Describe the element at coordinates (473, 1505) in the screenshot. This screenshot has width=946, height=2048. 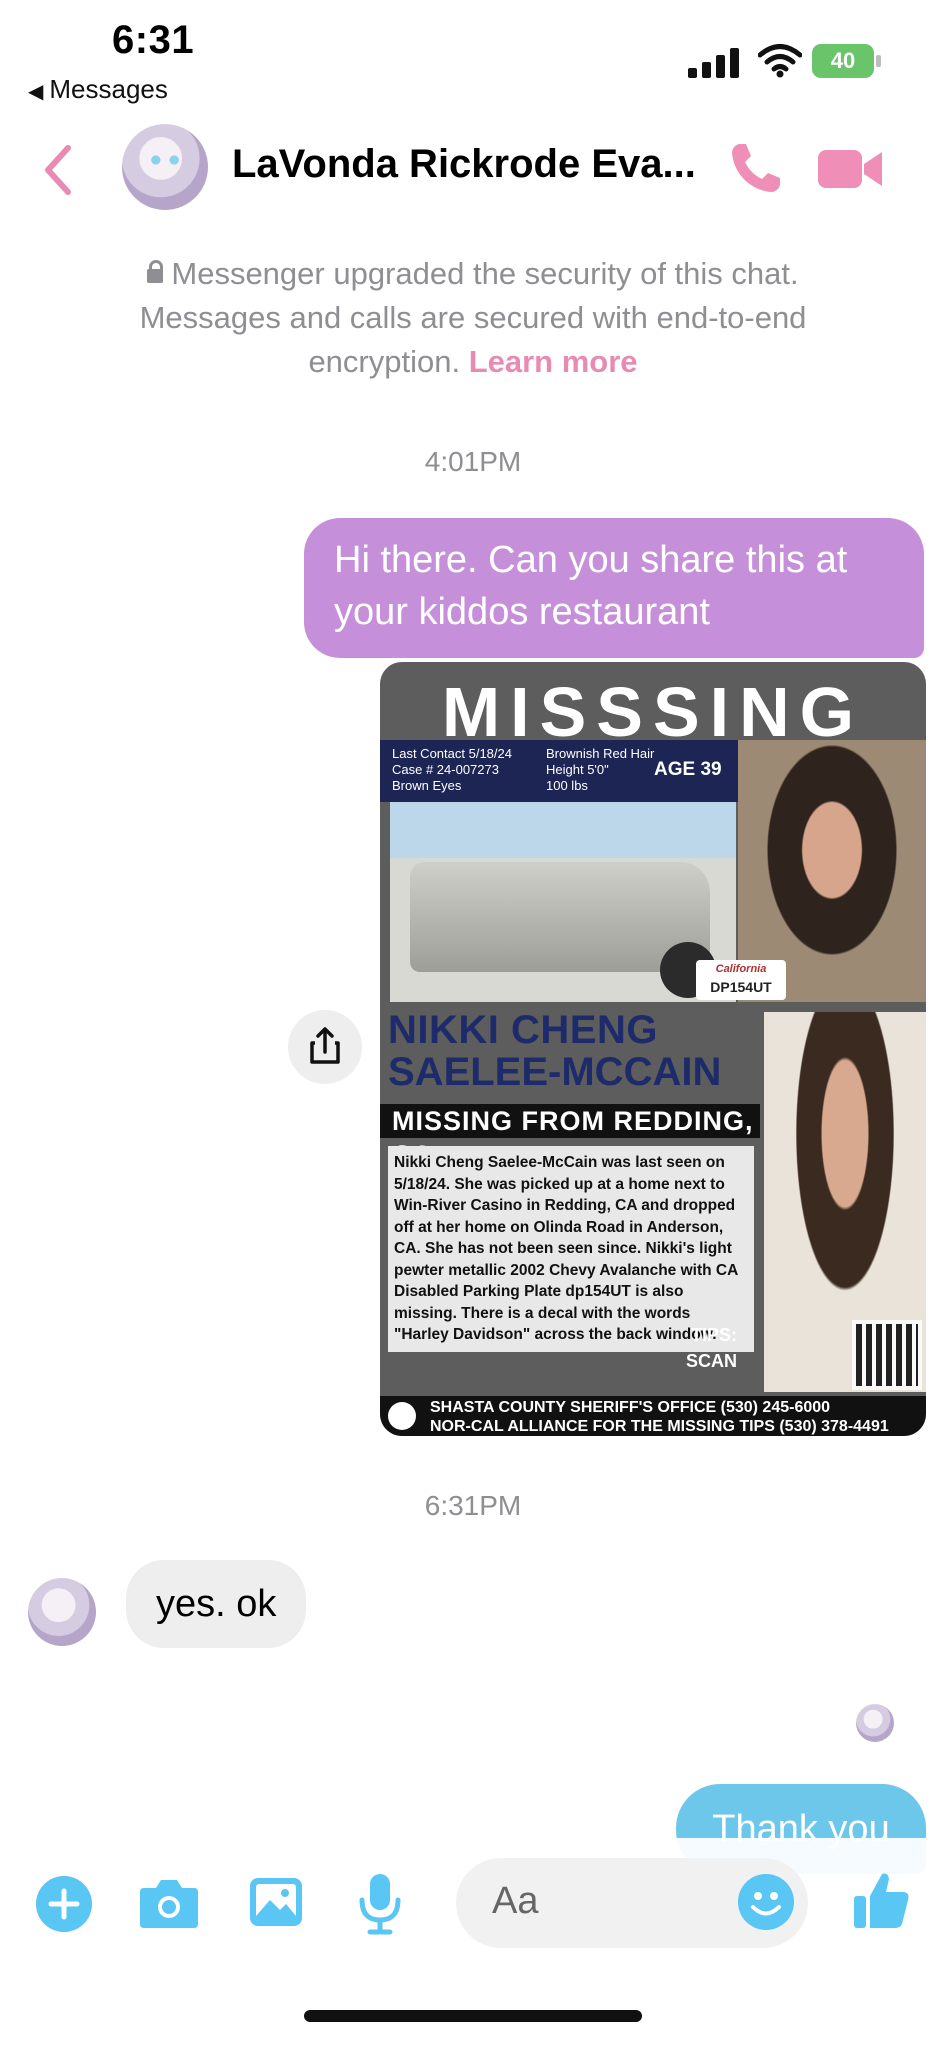
I see `message-timestamp: 6:31PM` at that location.